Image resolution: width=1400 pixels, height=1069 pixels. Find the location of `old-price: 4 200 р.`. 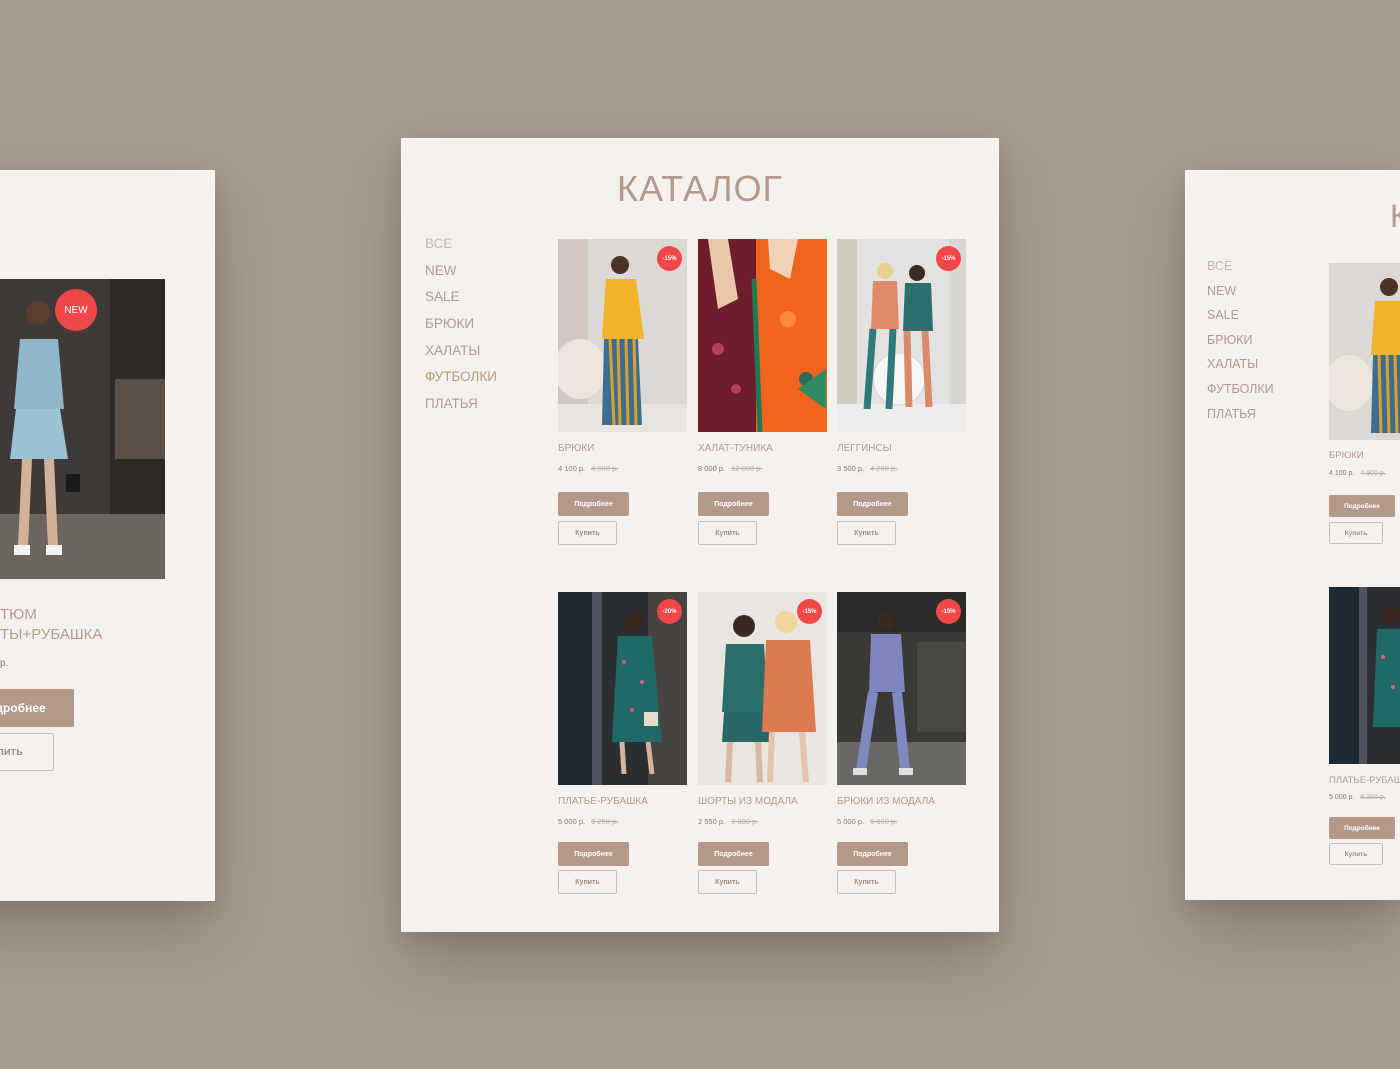

old-price: 4 200 р. is located at coordinates (884, 468).